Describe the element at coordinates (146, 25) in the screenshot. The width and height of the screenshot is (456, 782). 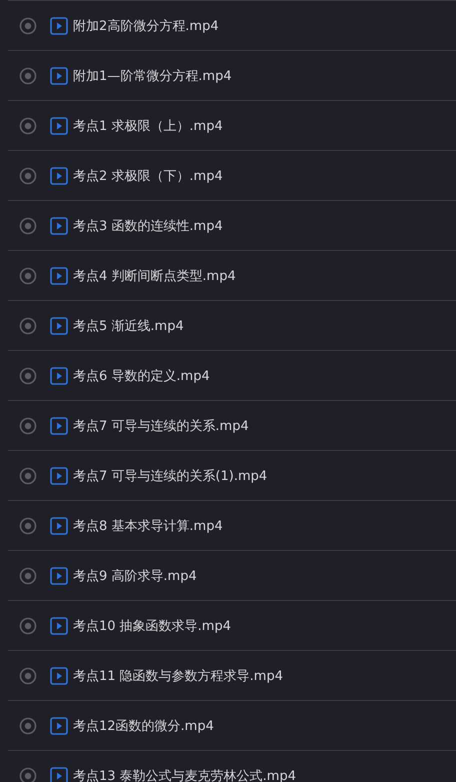
I see `file-name: 附加2高阶微分方程.mp4` at that location.